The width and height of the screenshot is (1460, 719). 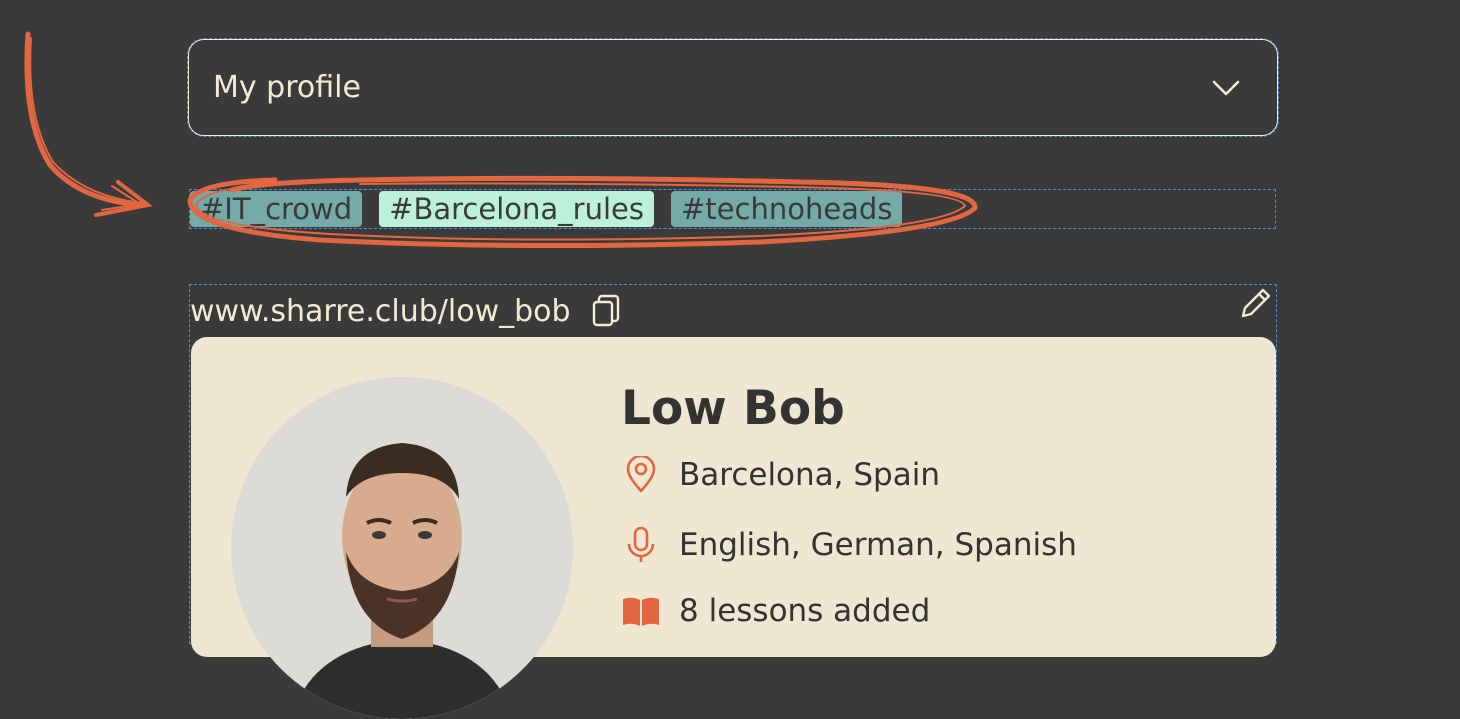 What do you see at coordinates (380, 311) in the screenshot?
I see `profile-link: www.sharre.club/low_bob` at bounding box center [380, 311].